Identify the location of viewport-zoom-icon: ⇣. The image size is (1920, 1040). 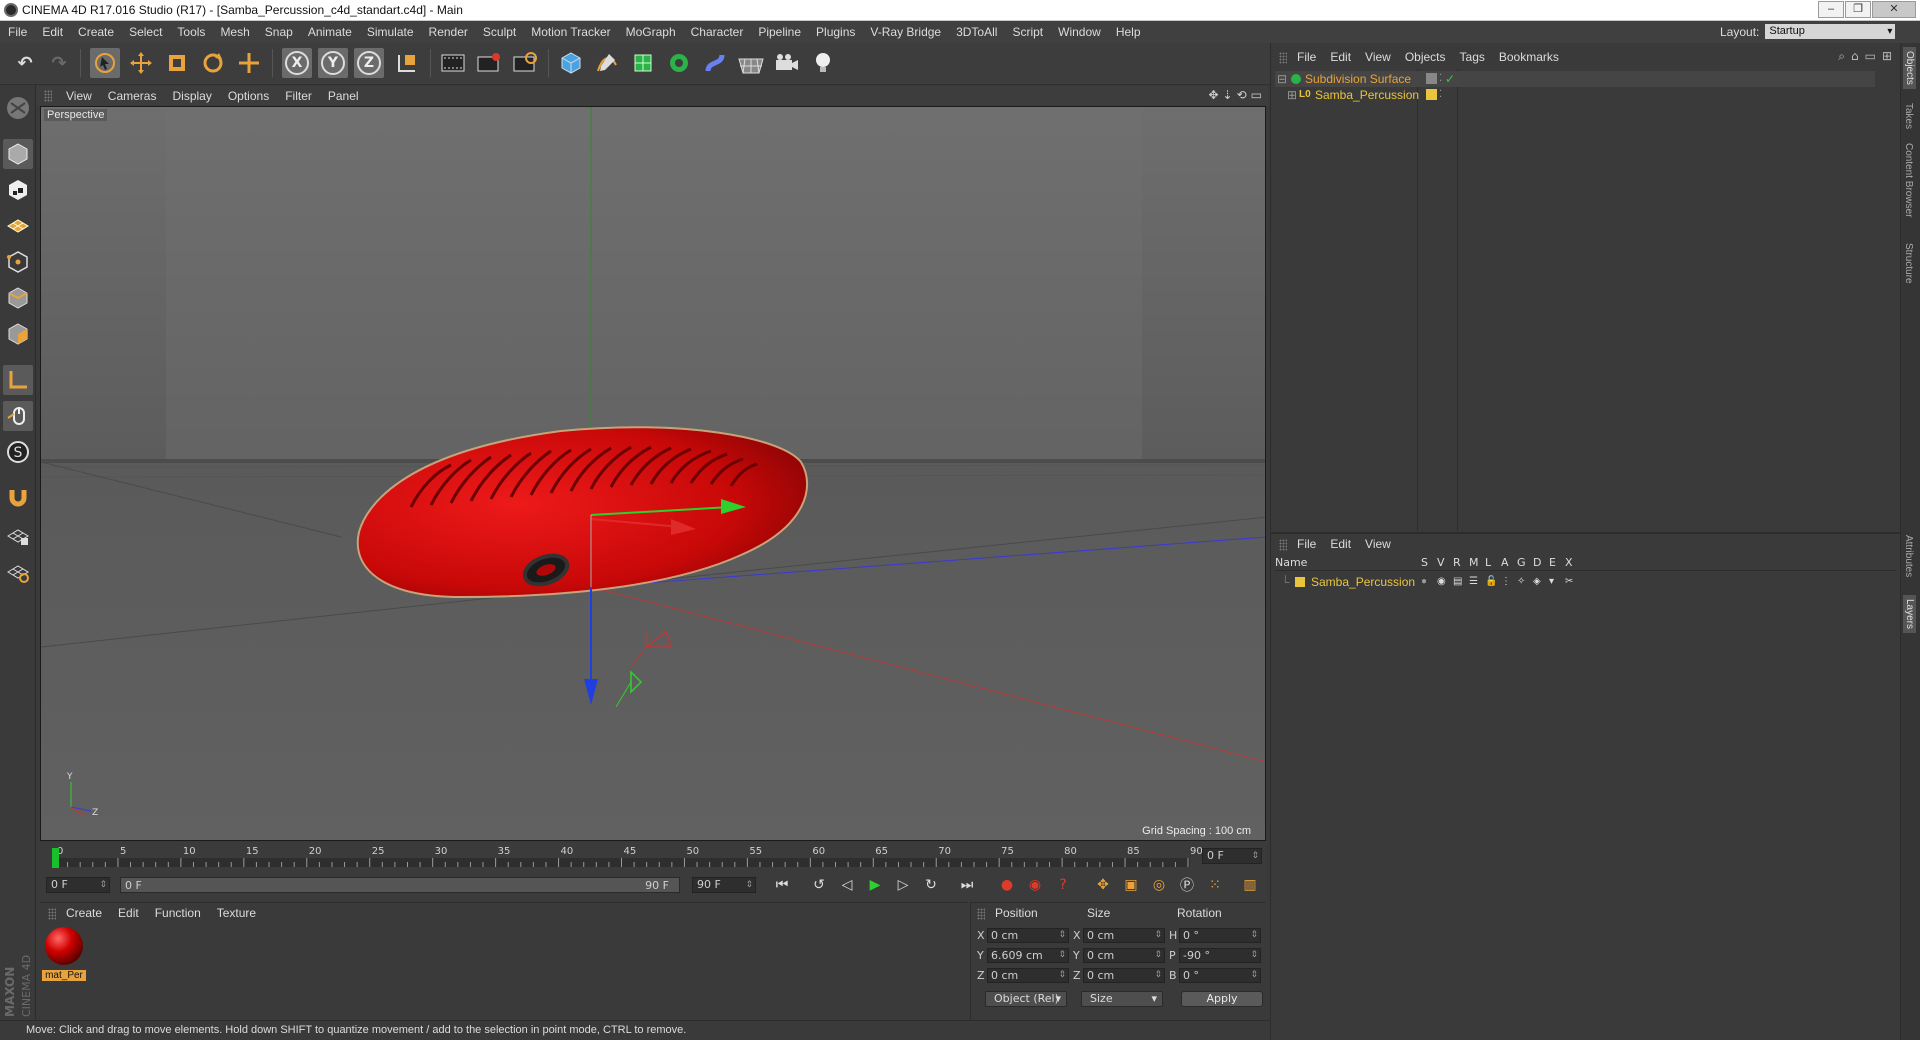
(1228, 95).